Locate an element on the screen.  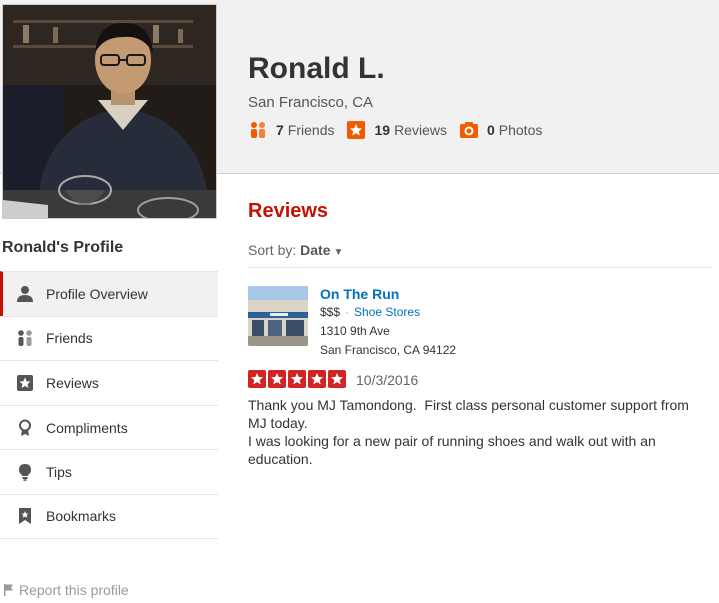
sidebar-title: Ronald's Profile is located at coordinates (63, 247).